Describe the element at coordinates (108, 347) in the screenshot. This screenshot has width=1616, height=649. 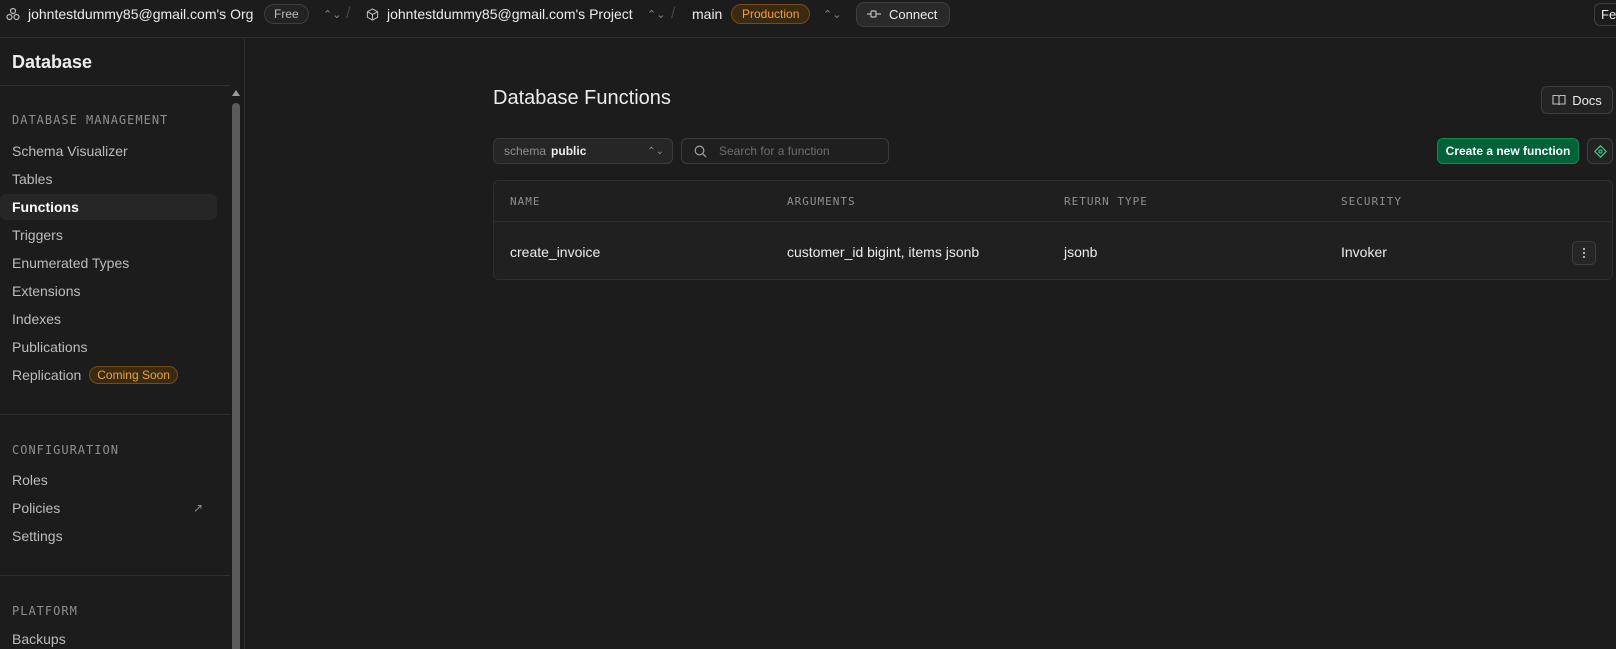
I see `sidebar-item-publications: Publications` at that location.